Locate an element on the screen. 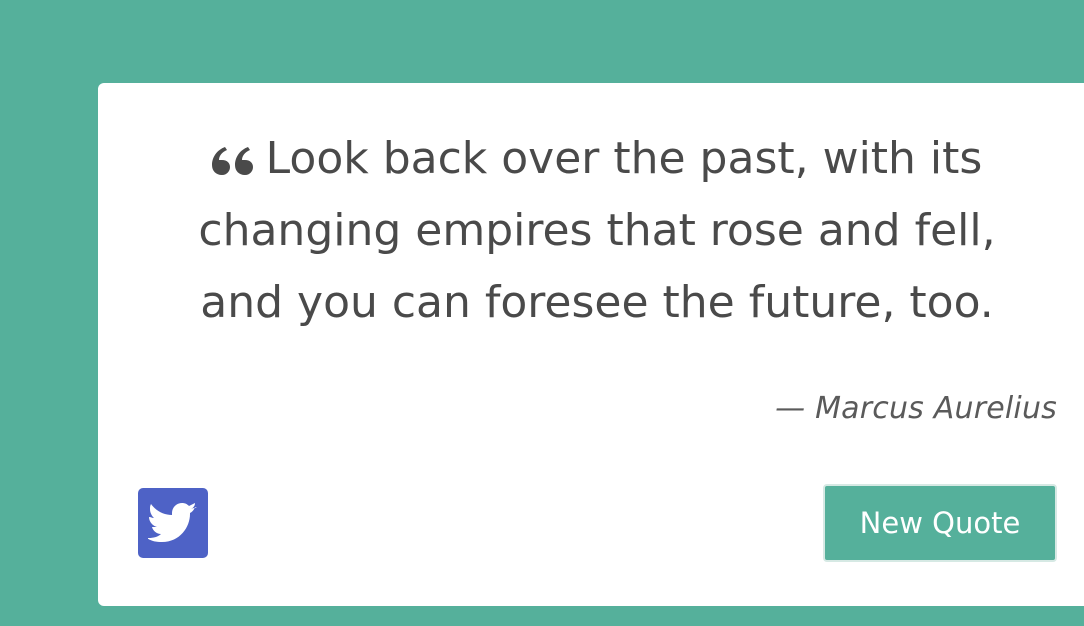  tweet-button is located at coordinates (173, 523).